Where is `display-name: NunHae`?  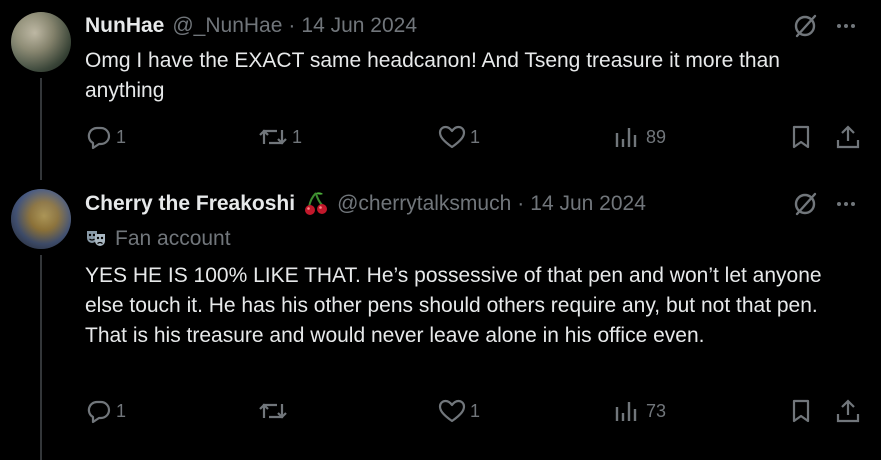 display-name: NunHae is located at coordinates (124, 26).